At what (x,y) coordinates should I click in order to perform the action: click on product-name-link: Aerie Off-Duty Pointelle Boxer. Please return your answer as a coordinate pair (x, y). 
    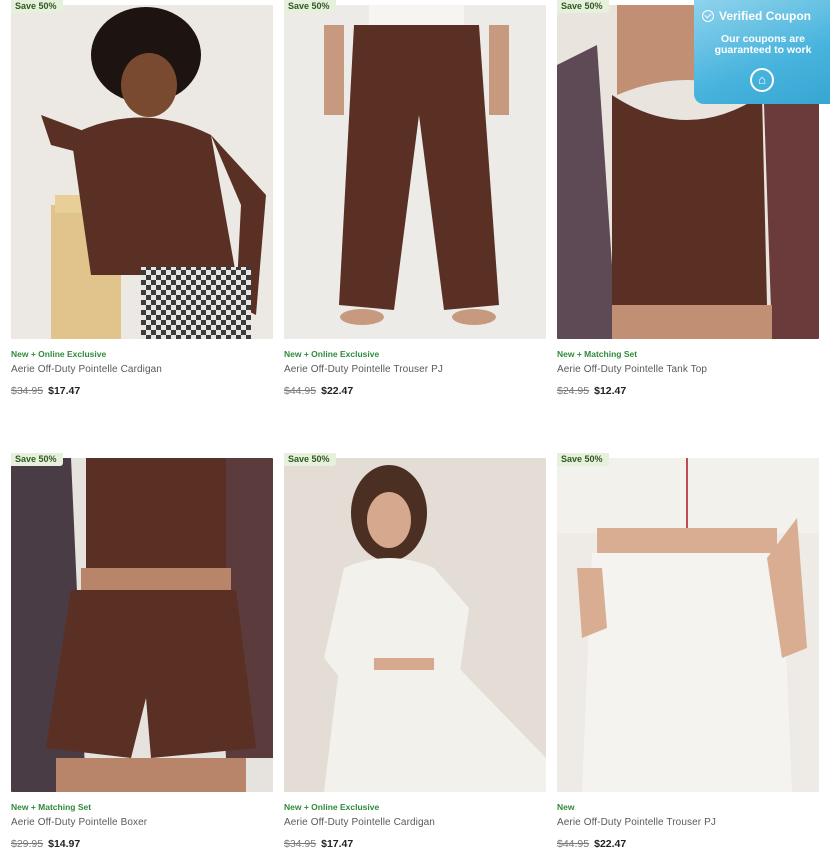
    Looking at the image, I should click on (79, 822).